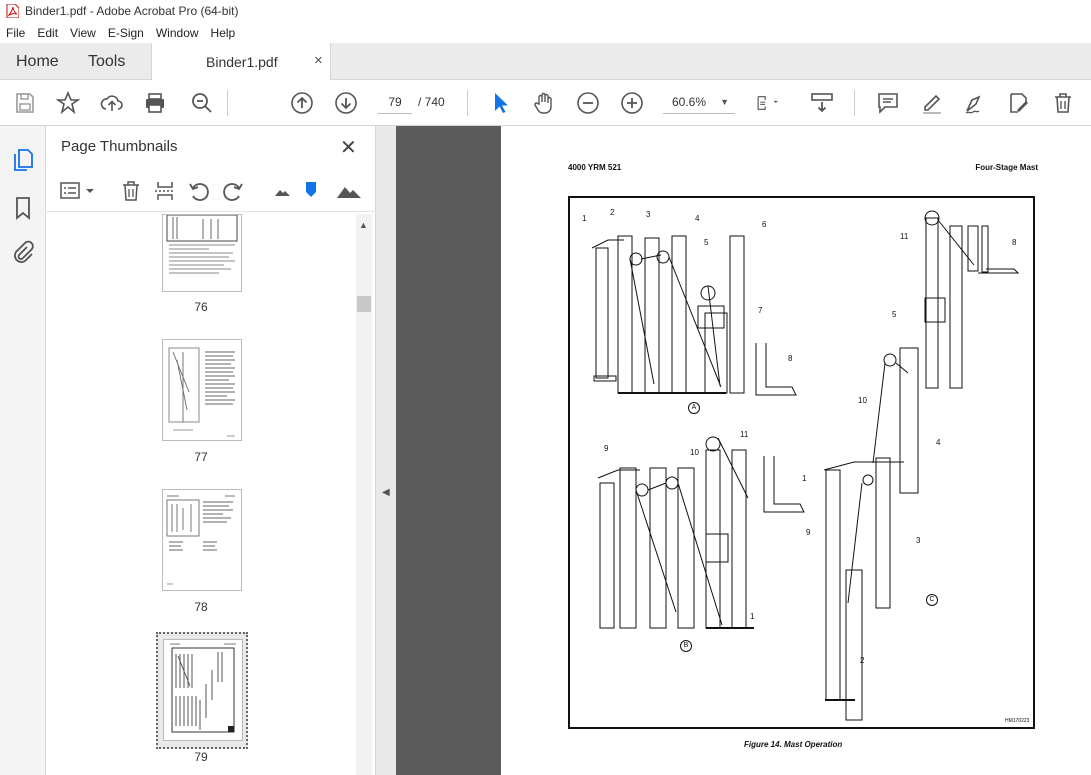 Image resolution: width=1091 pixels, height=775 pixels. Describe the element at coordinates (588, 103) in the screenshot. I see `zoom-out-icon` at that location.